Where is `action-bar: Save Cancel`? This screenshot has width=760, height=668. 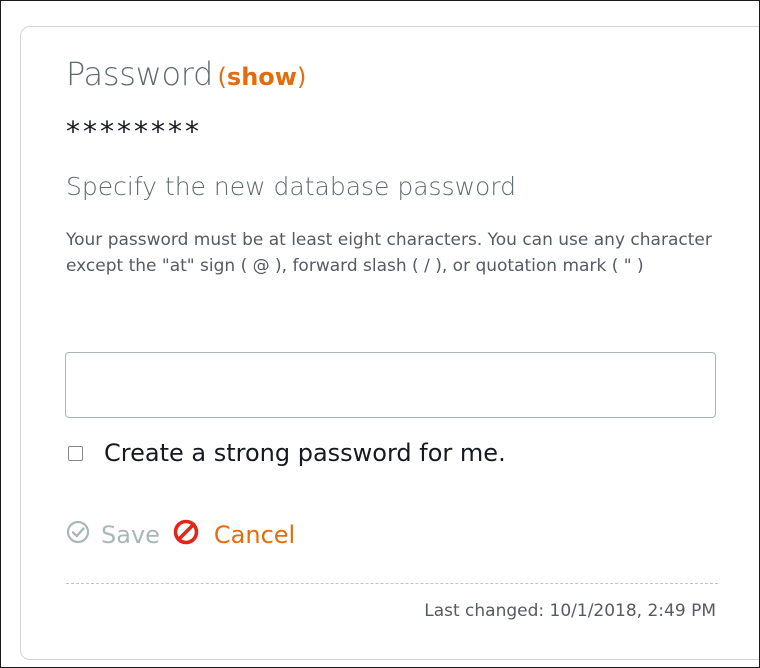
action-bar: Save Cancel is located at coordinates (180, 534).